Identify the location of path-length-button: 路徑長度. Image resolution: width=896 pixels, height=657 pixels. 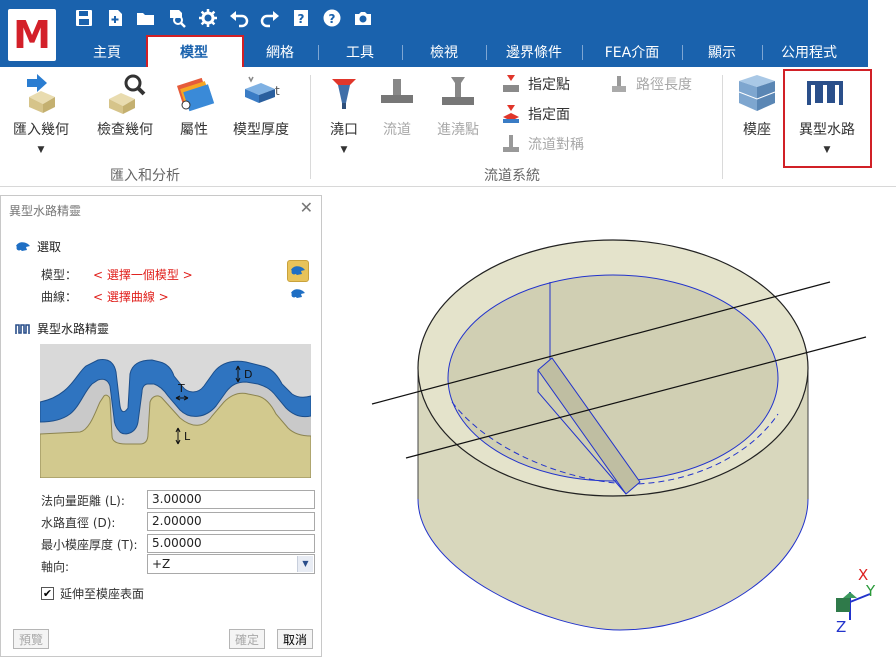
(649, 84).